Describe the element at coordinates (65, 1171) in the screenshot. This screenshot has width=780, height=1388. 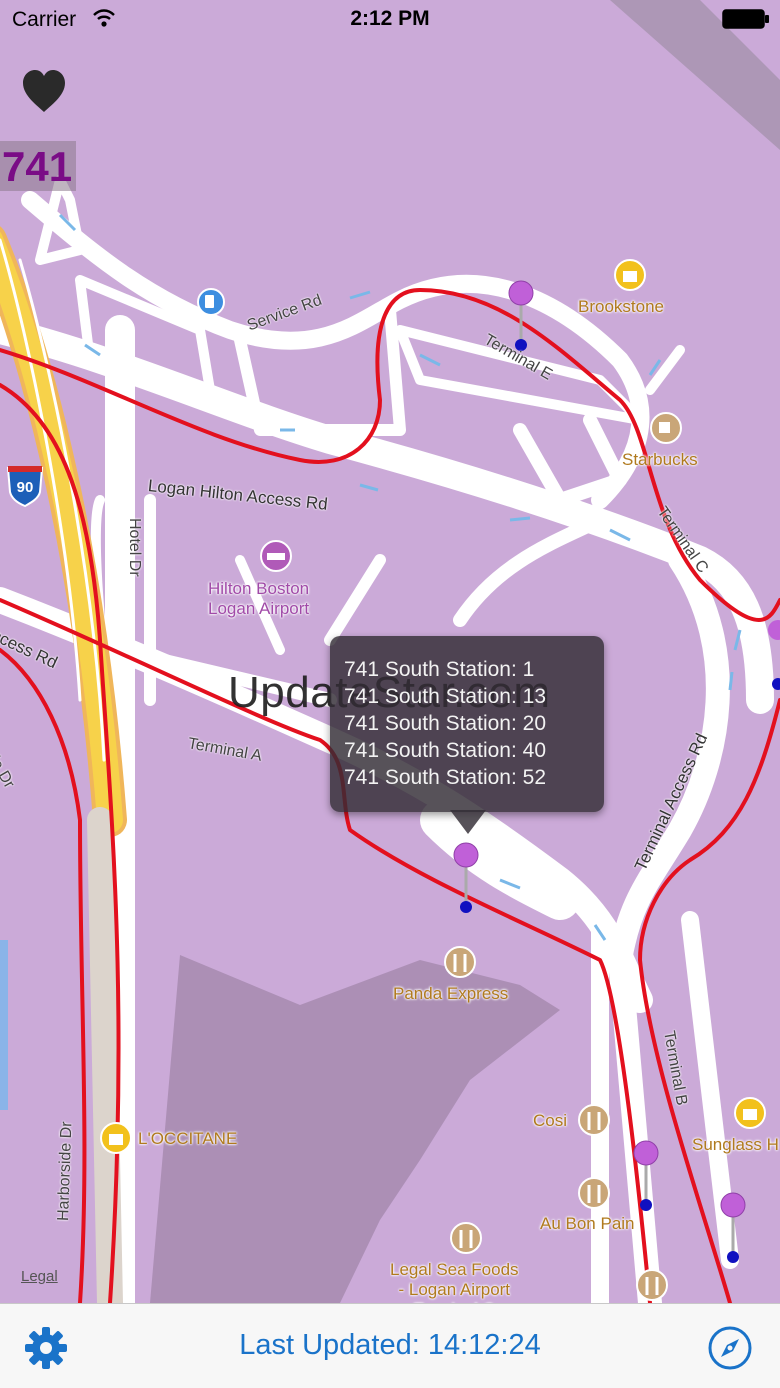
I see `road-label-harborside-dr-bottom: Harborside Dr` at that location.